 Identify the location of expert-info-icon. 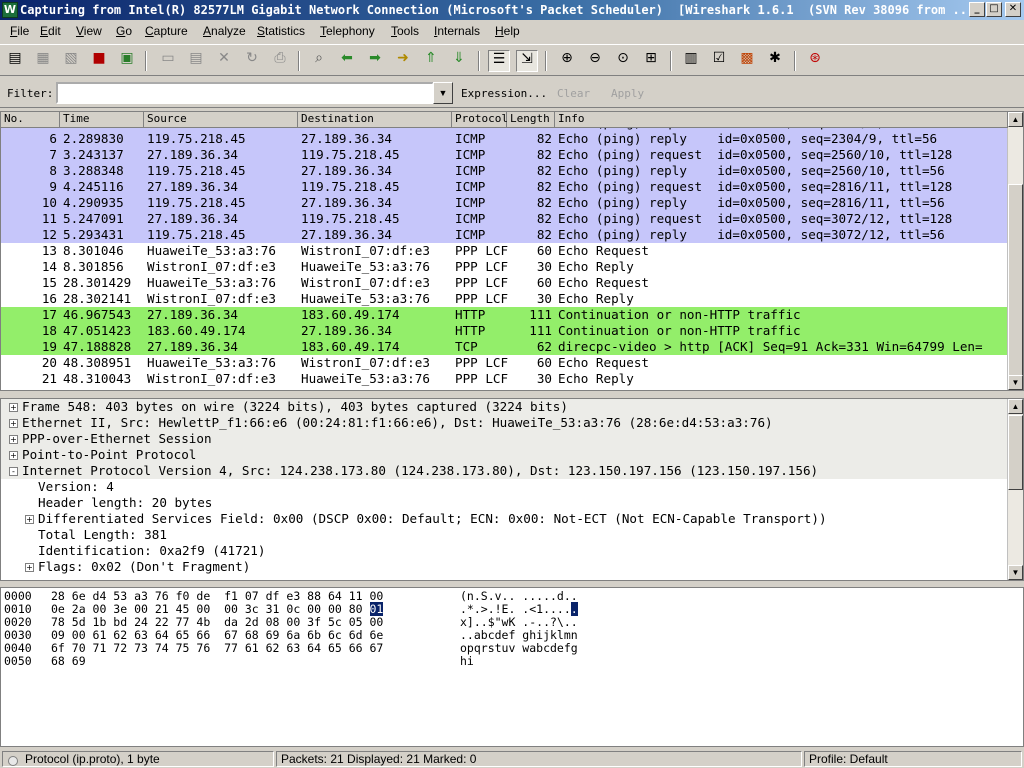
(13, 761).